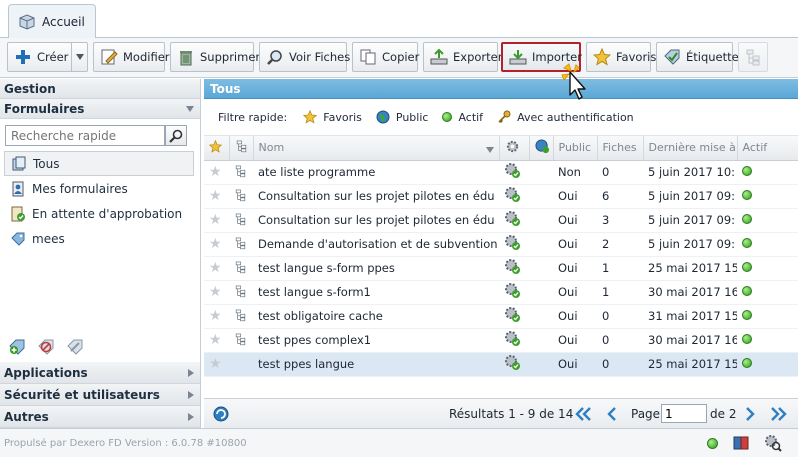 The width and height of the screenshot is (798, 457). What do you see at coordinates (697, 57) in the screenshot?
I see `label-button: Étiquette` at bounding box center [697, 57].